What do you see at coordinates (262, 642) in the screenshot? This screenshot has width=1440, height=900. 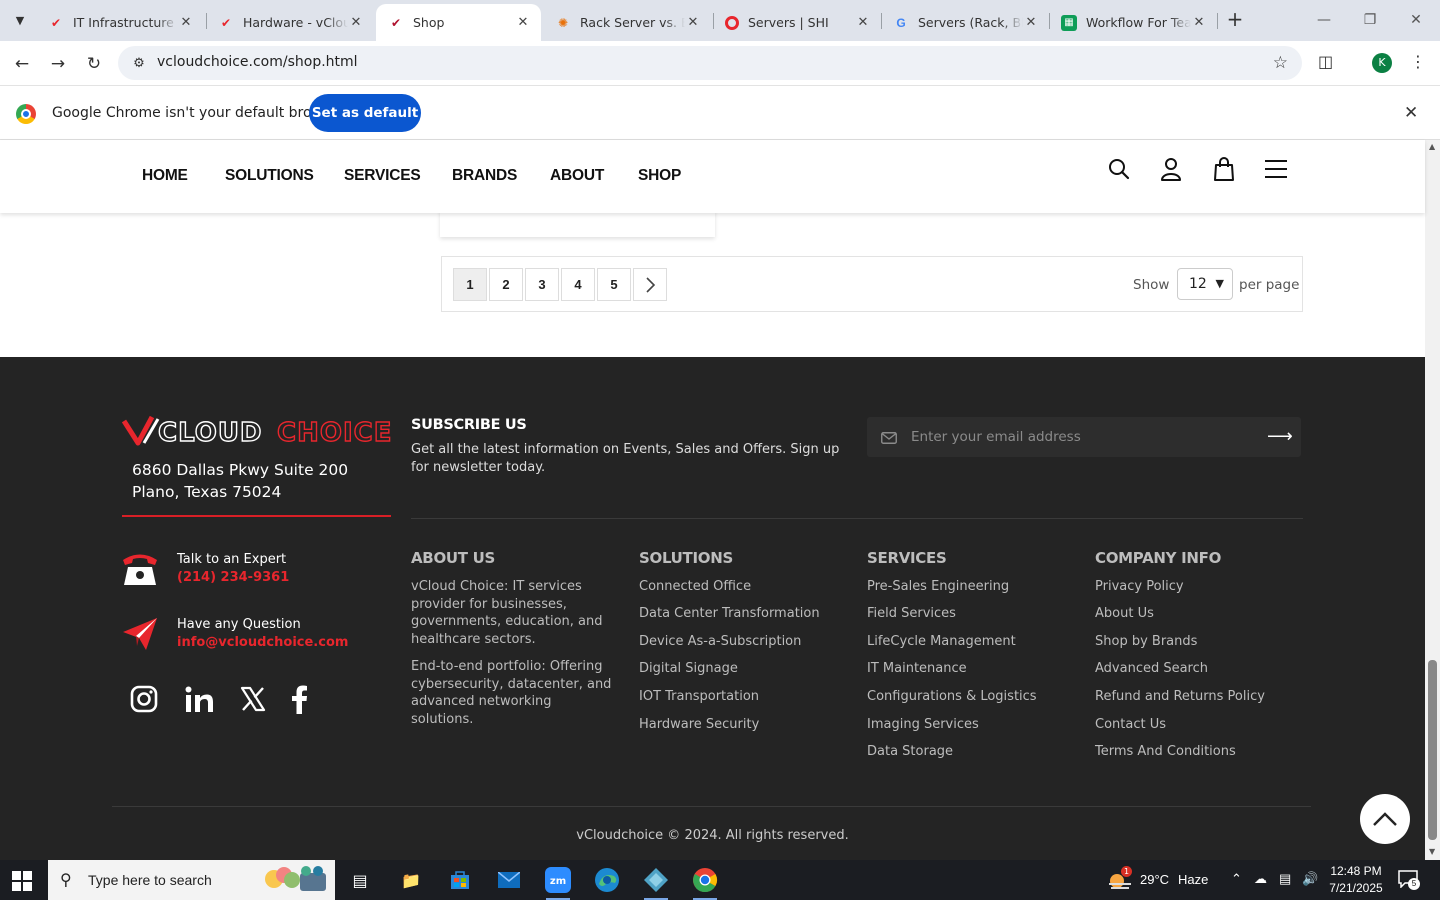 I see `email-link: info@vcloudchoice.com` at bounding box center [262, 642].